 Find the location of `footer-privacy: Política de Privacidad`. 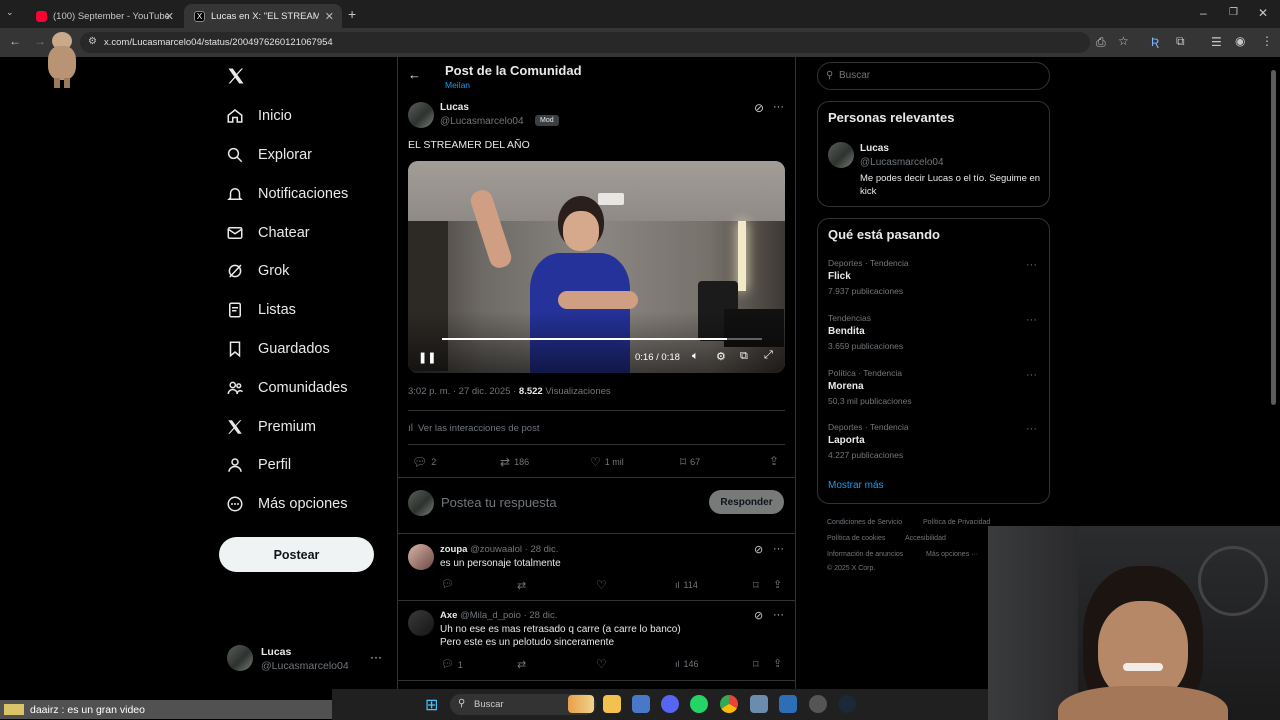

footer-privacy: Política de Privacidad is located at coordinates (956, 522).